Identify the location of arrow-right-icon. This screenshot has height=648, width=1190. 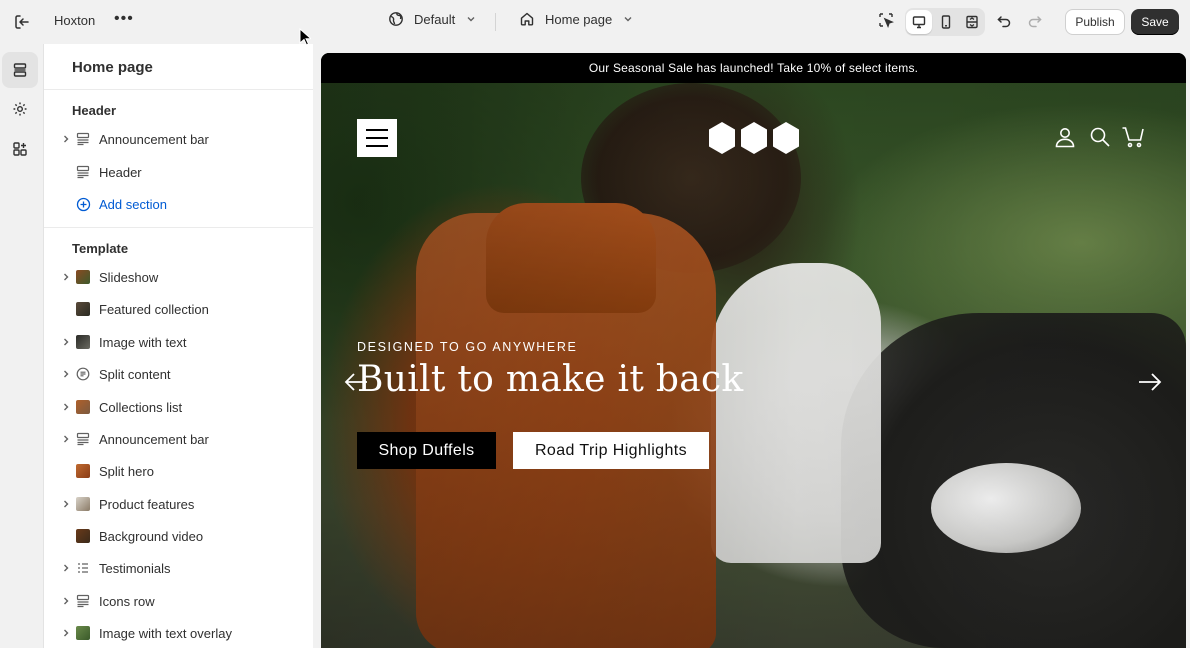
(1150, 382).